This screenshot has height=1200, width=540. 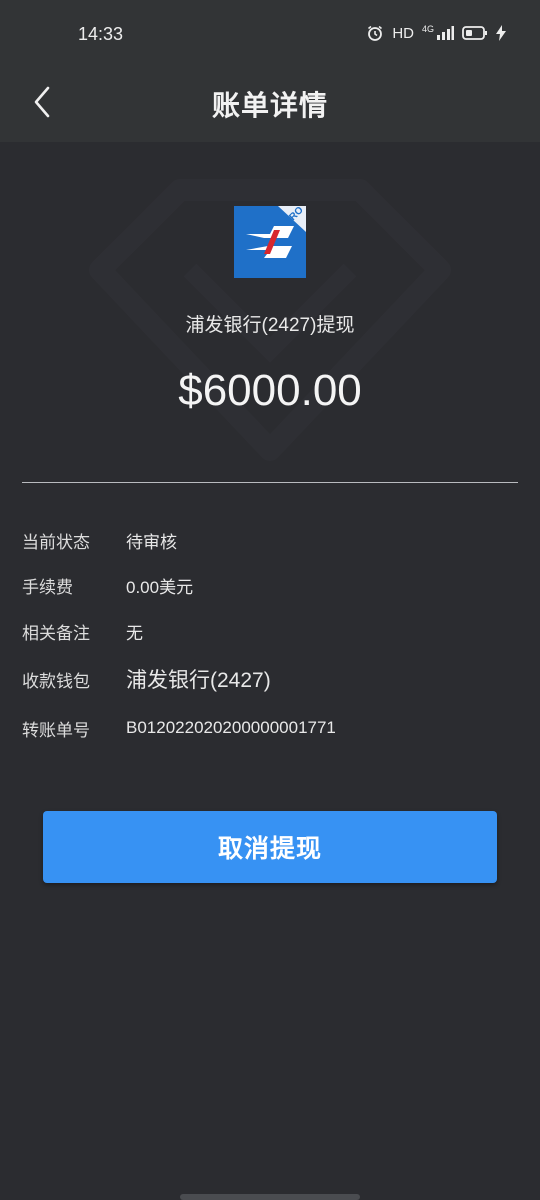 I want to click on detail-label: 转账单号, so click(x=56, y=730).